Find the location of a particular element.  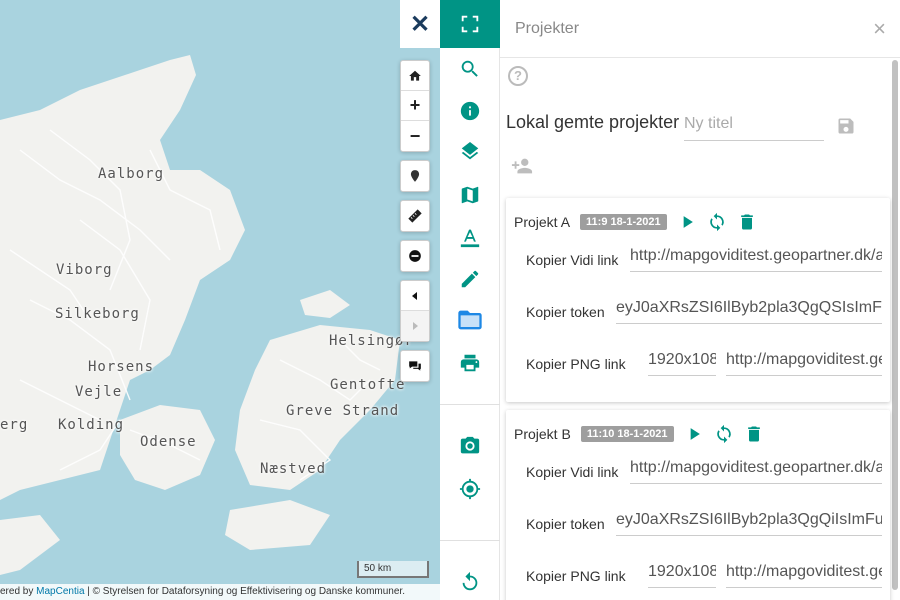

print-icon is located at coordinates (470, 363).